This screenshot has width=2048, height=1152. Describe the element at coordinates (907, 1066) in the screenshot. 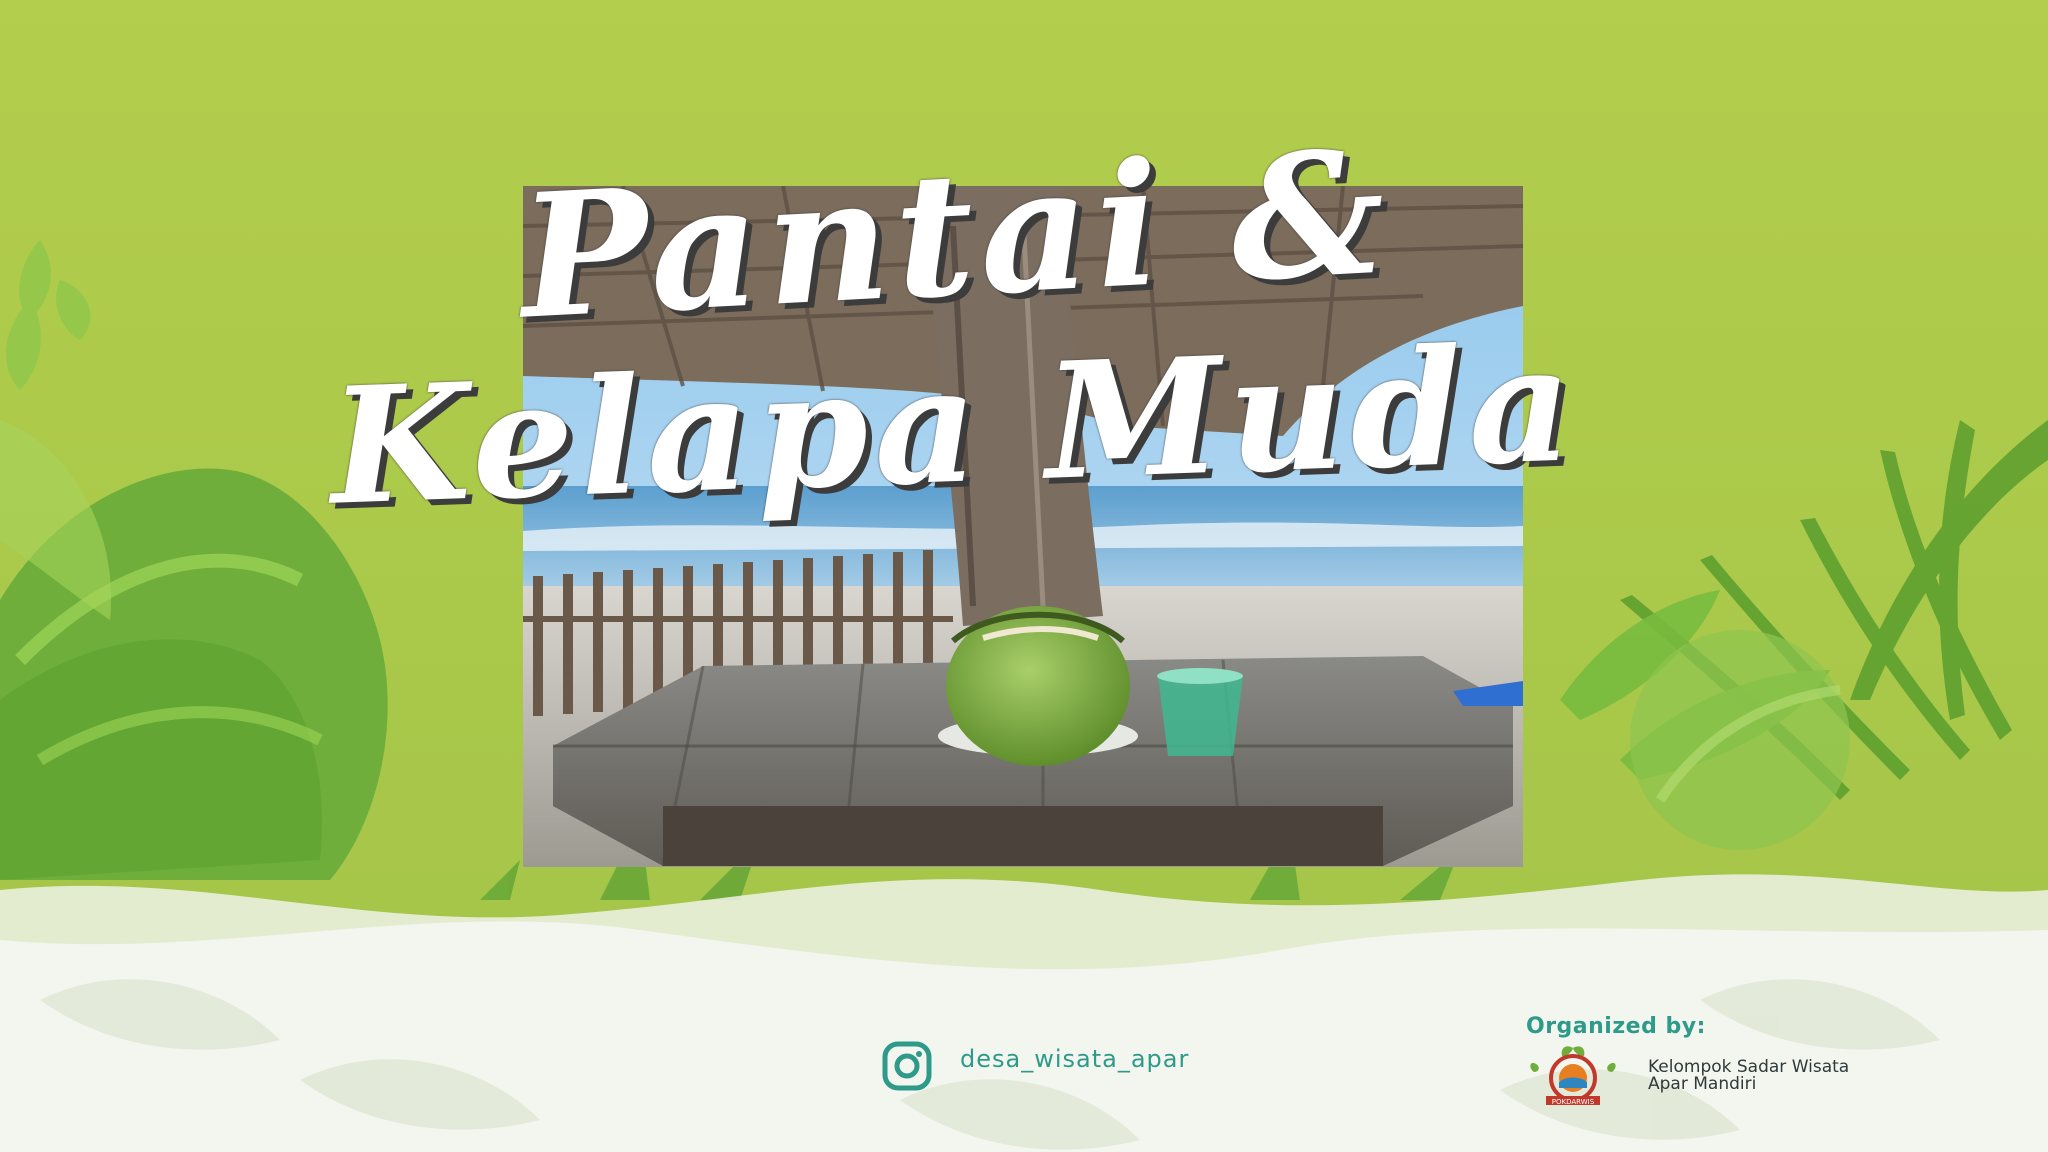

I see `instagram-icon` at that location.